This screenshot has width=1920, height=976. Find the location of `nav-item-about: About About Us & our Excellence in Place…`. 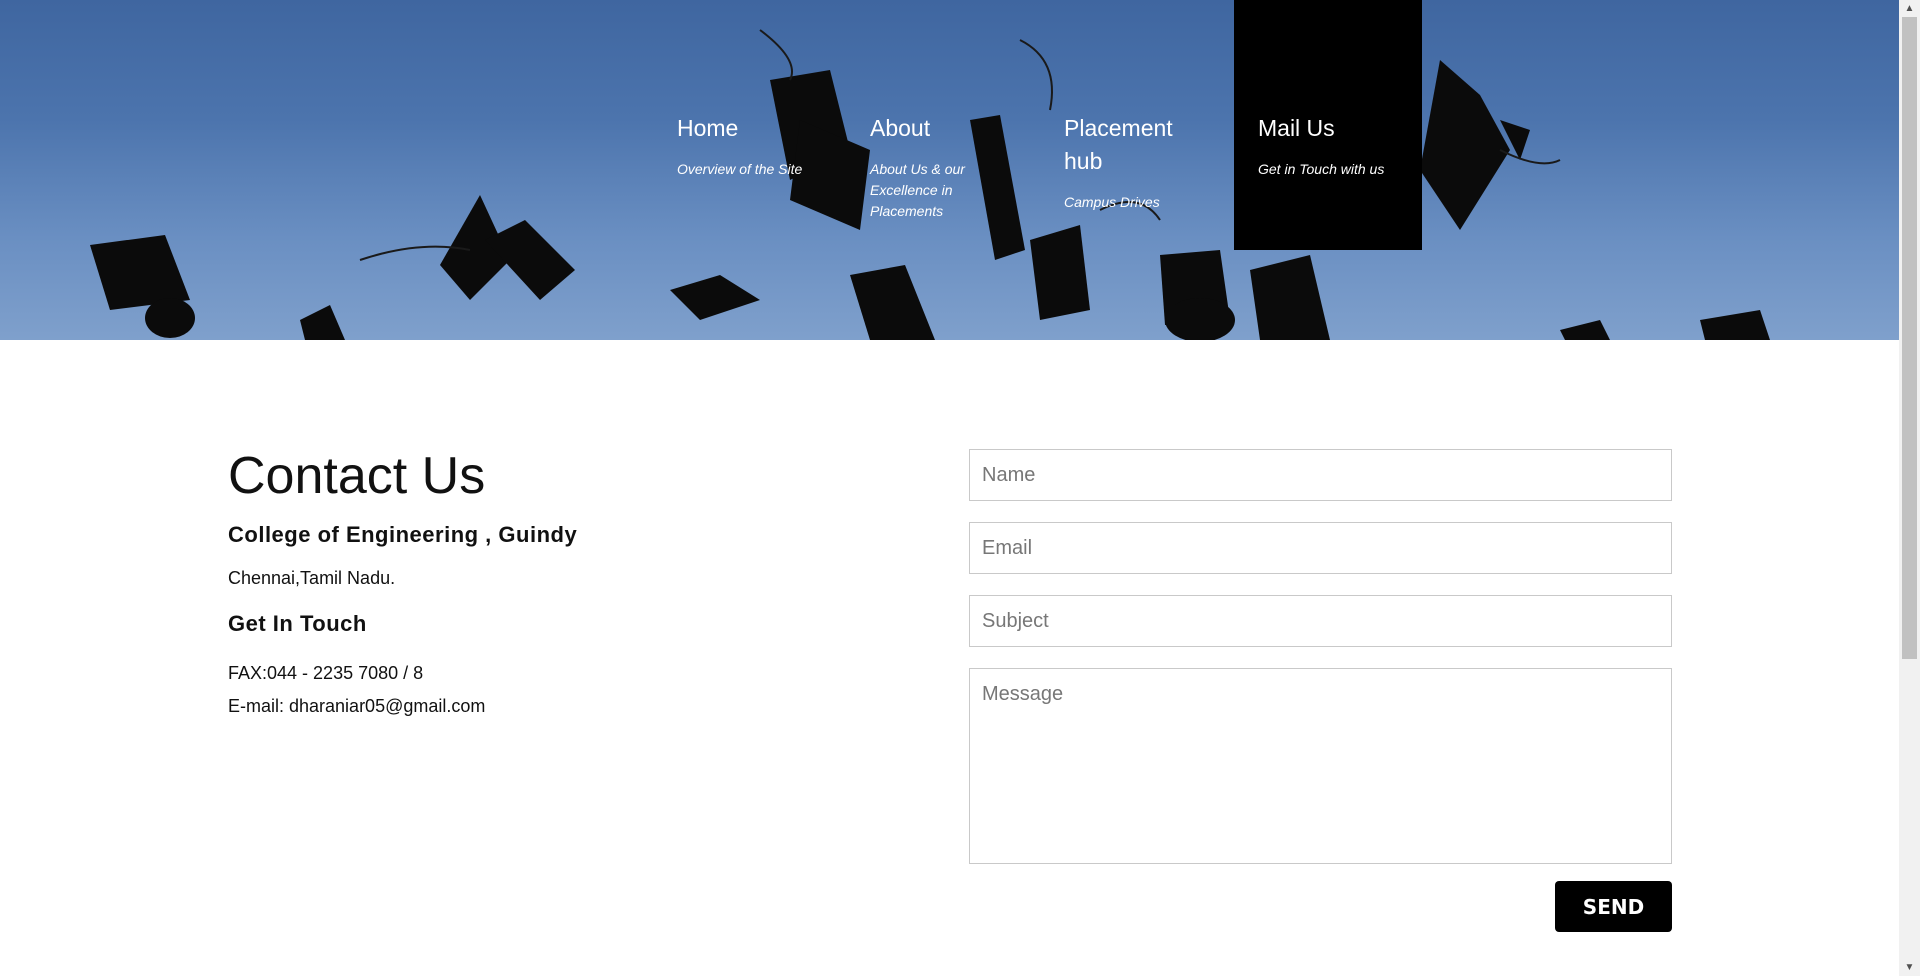

nav-item-about: About About Us & our Excellence in Place… is located at coordinates (930, 125).